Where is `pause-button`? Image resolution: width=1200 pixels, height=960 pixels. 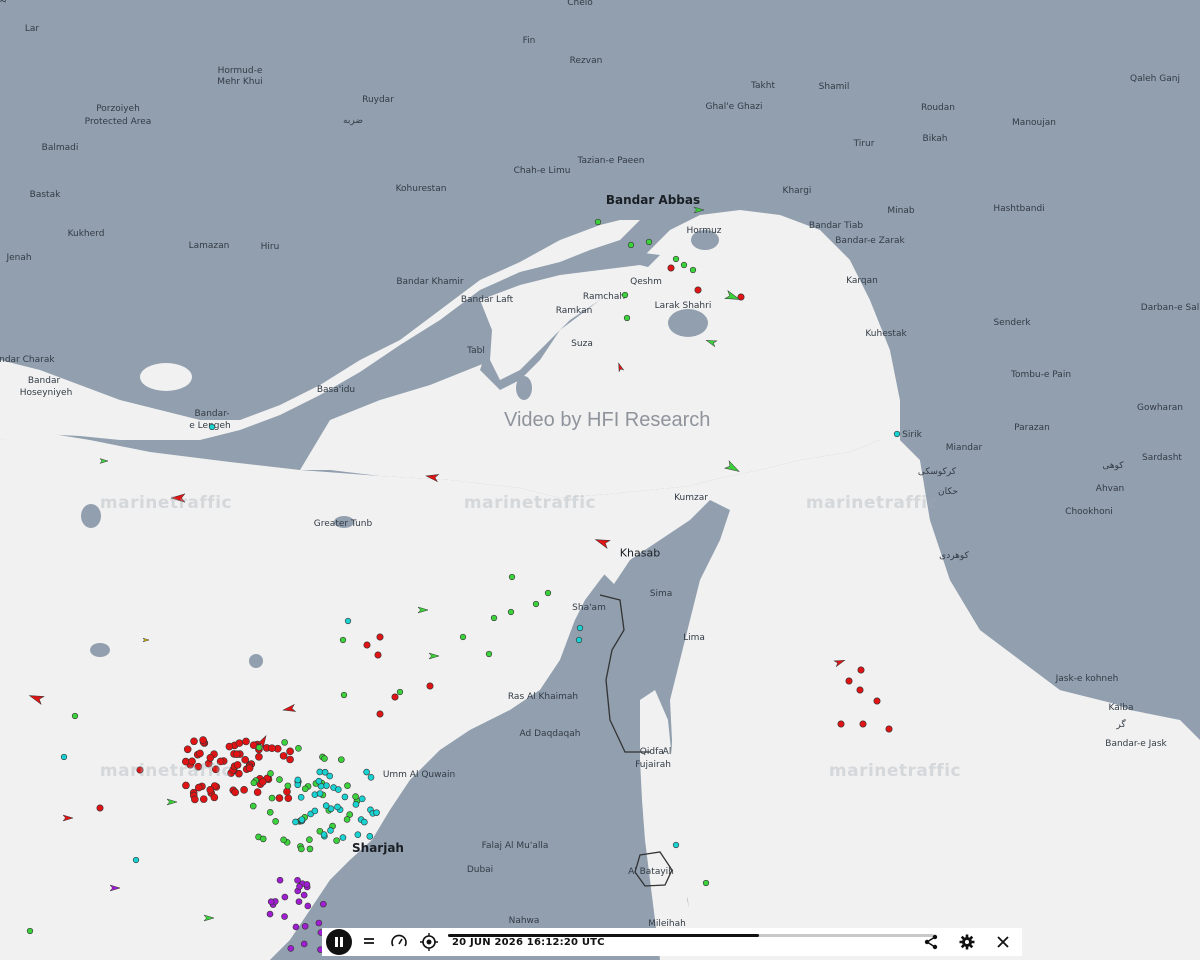
pause-button is located at coordinates (339, 942).